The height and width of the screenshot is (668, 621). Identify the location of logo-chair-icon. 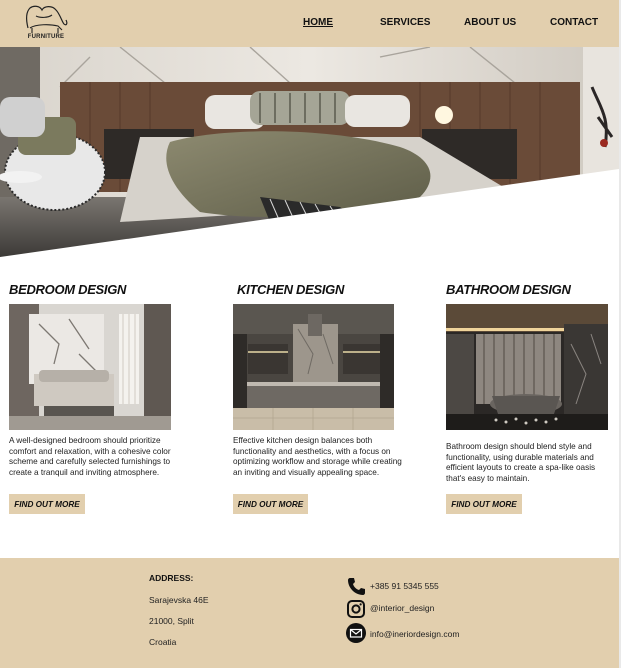
(47, 19).